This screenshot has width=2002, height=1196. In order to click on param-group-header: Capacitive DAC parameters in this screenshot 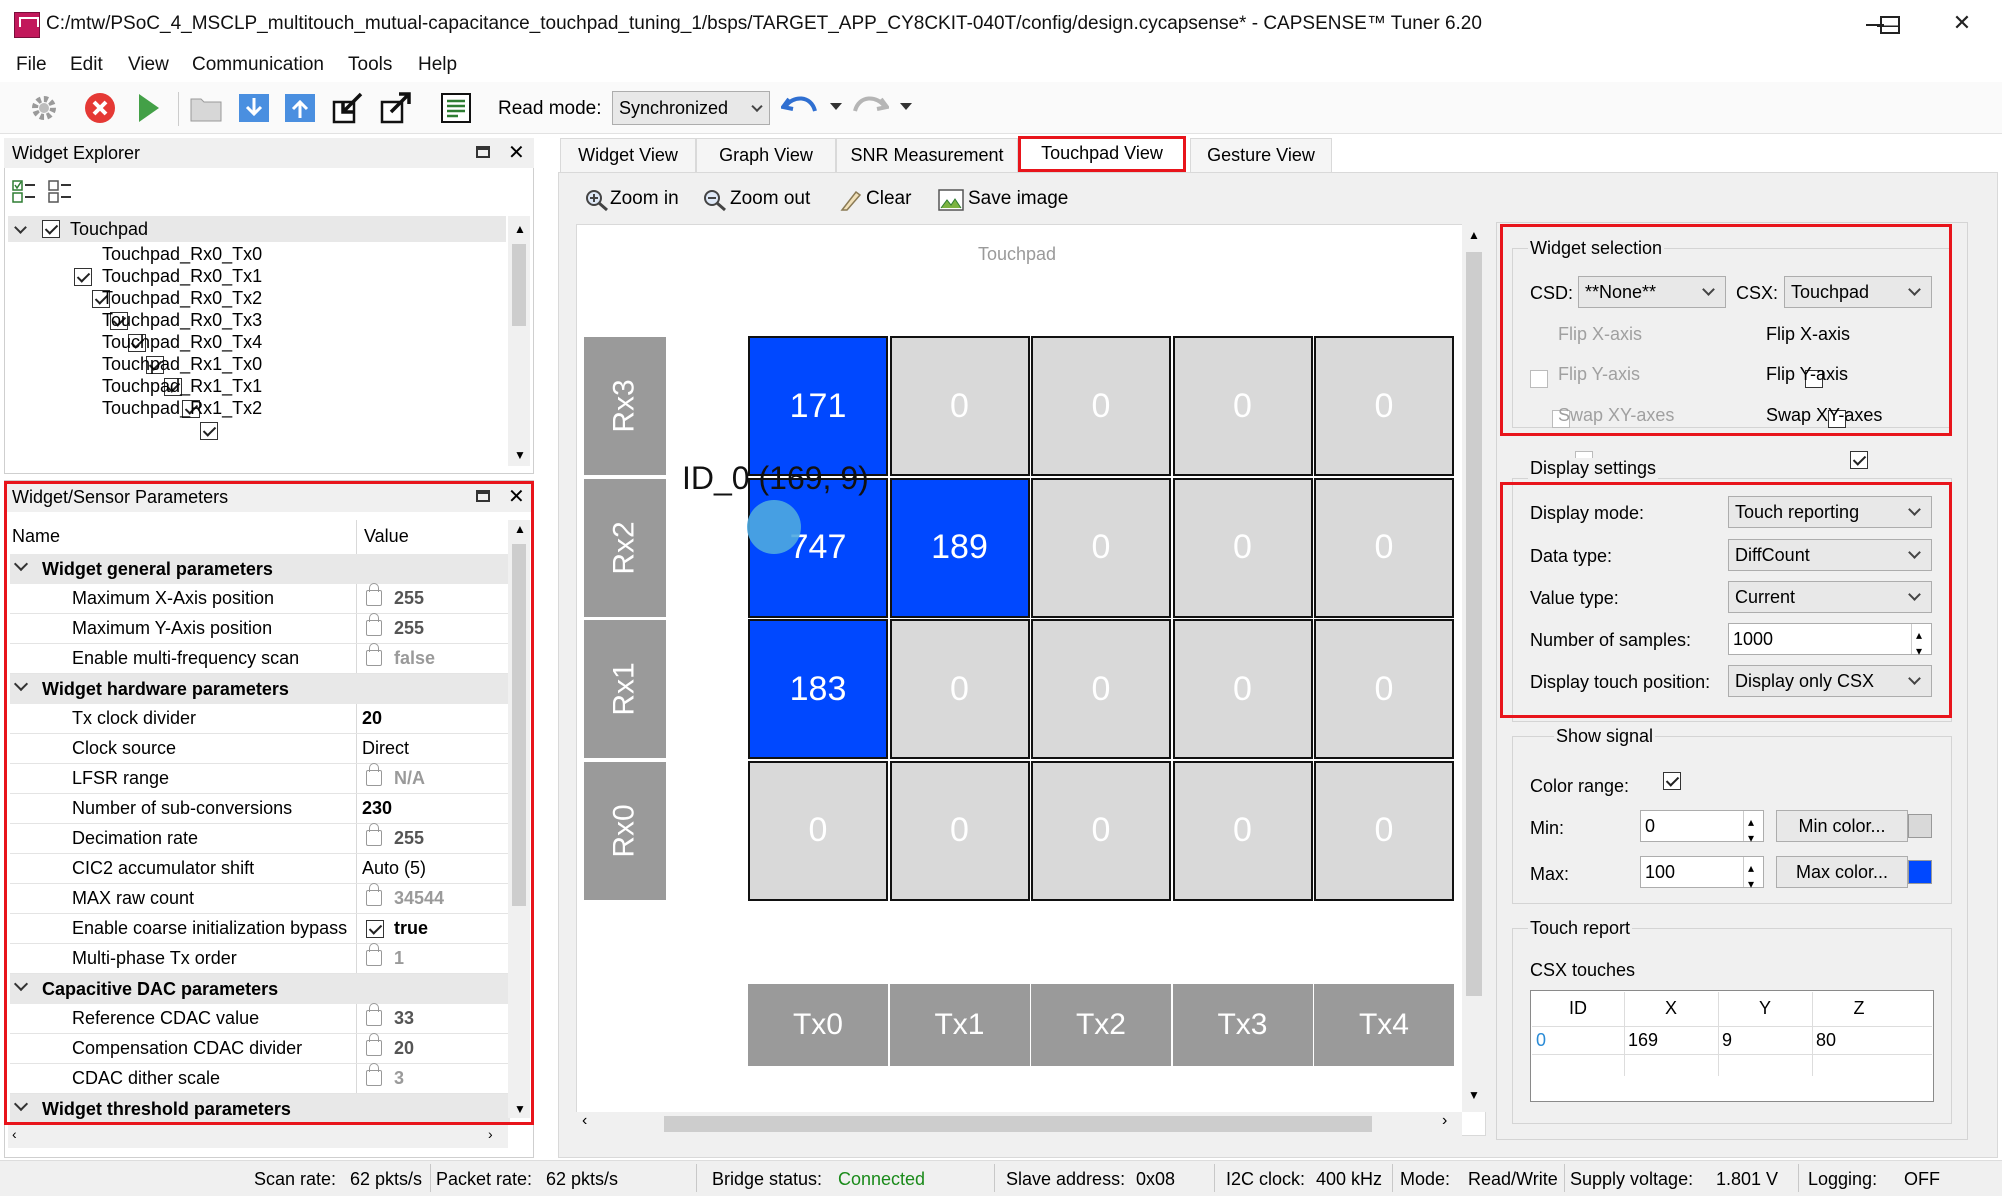, I will do `click(260, 989)`.